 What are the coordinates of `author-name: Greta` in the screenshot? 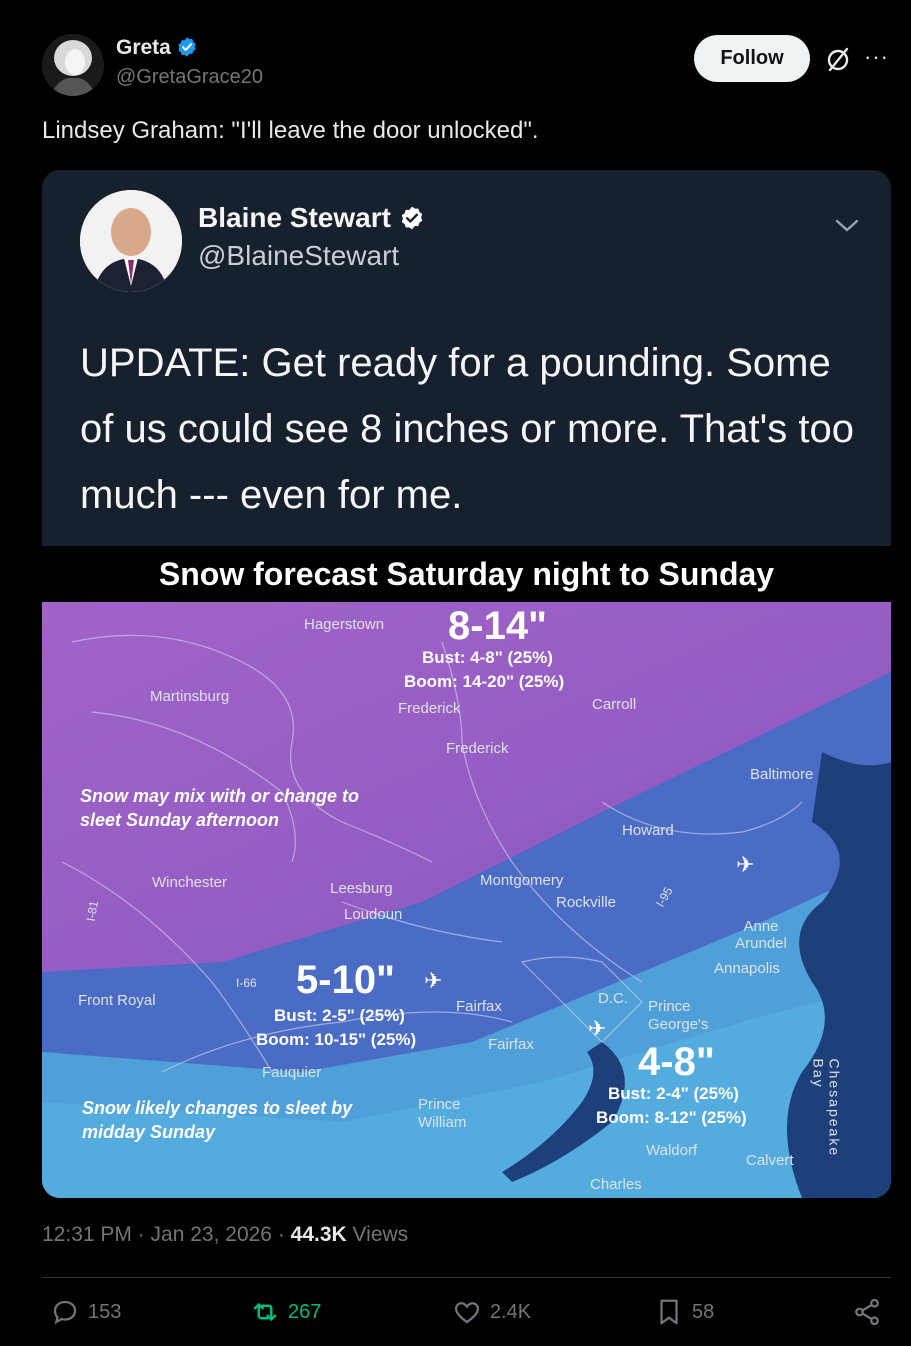 It's located at (157, 48).